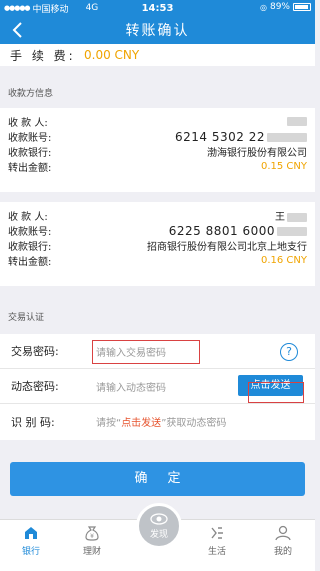 Image resolution: width=320 pixels, height=571 pixels. I want to click on payee-name-redacted, so click(296, 121).